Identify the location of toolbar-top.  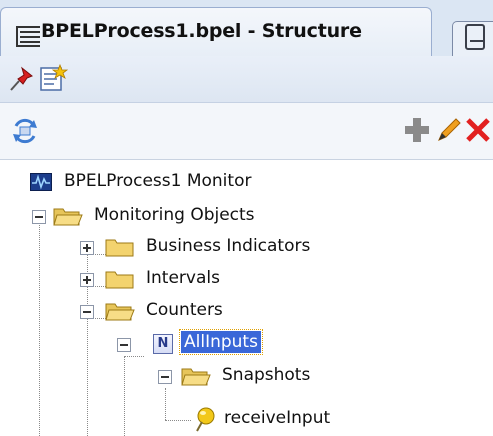
(246, 79).